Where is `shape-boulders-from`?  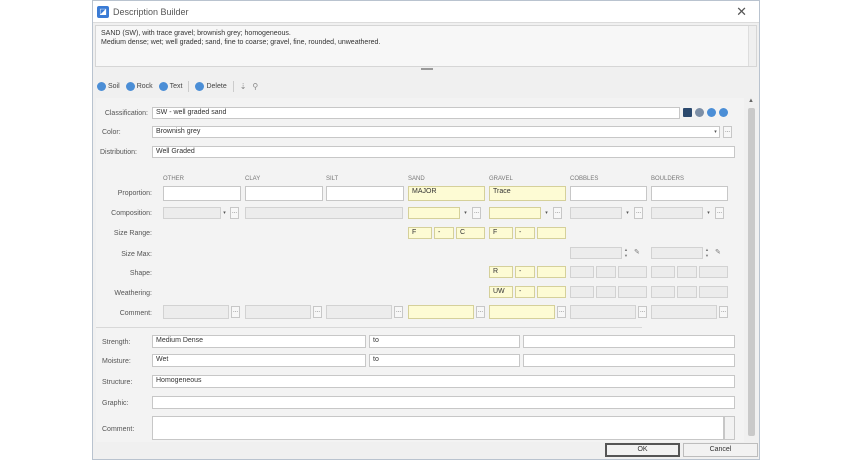
shape-boulders-from is located at coordinates (663, 272).